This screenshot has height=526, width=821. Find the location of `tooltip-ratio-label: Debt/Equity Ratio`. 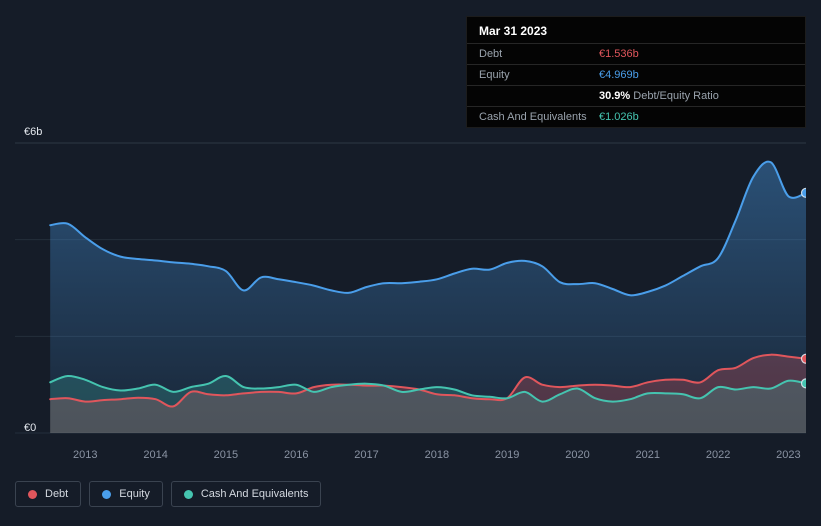

tooltip-ratio-label: Debt/Equity Ratio is located at coordinates (676, 96).